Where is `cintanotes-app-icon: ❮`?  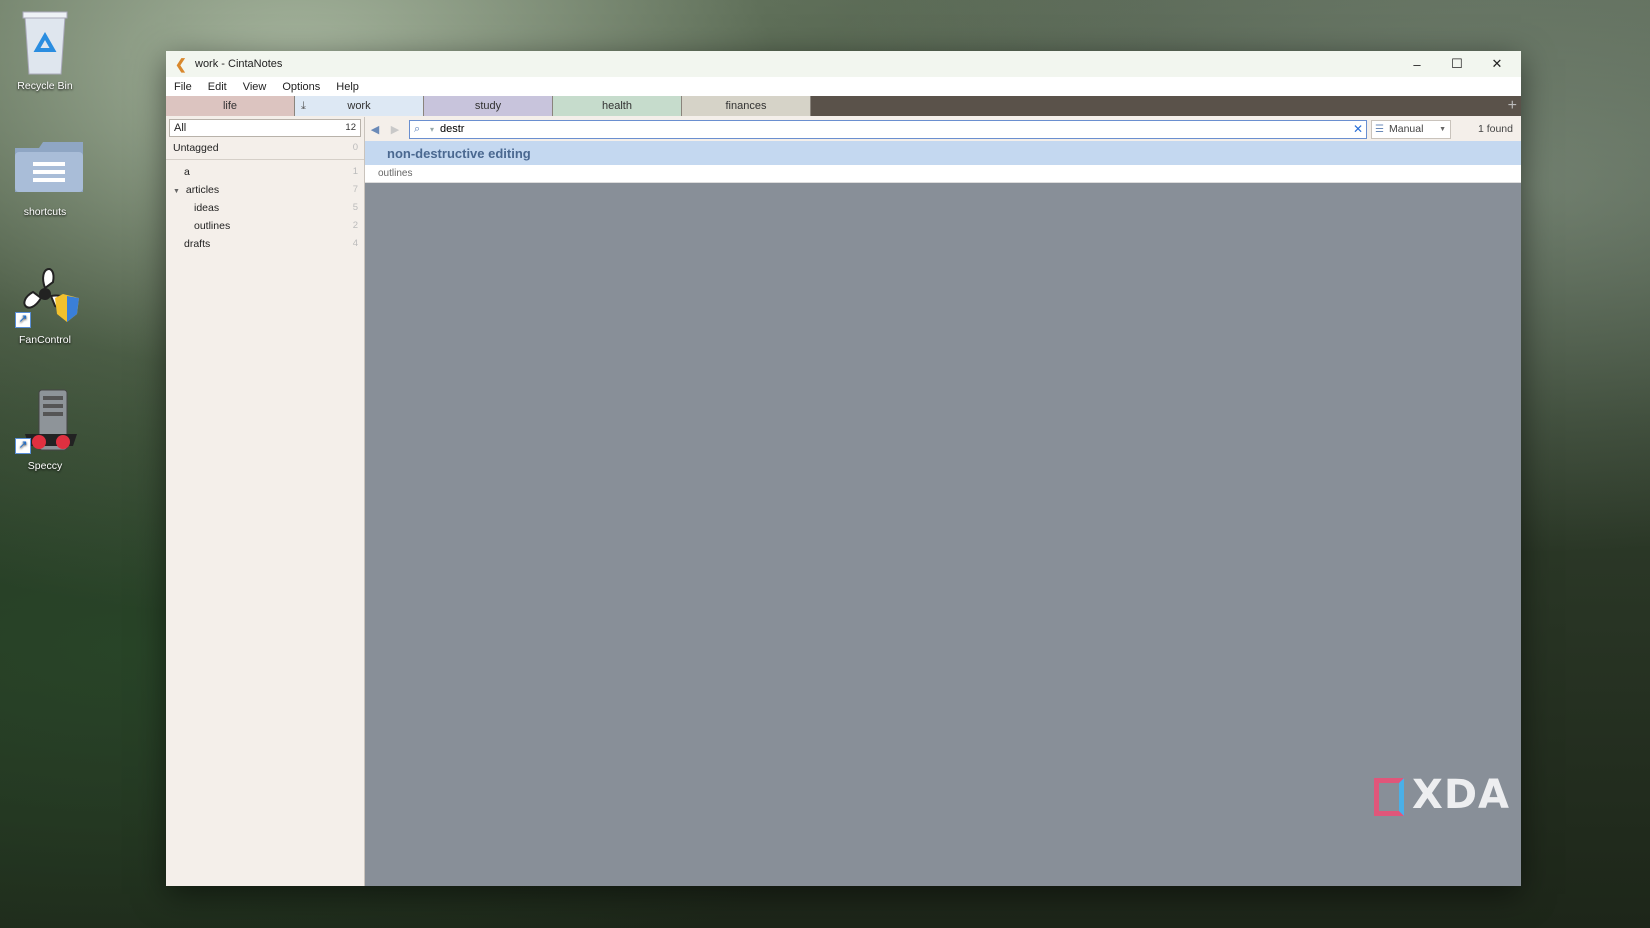
cintanotes-app-icon: ❮ is located at coordinates (181, 64).